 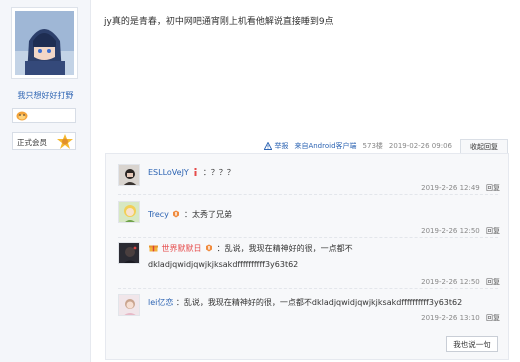 What do you see at coordinates (276, 146) in the screenshot?
I see `report-link: 举报` at bounding box center [276, 146].